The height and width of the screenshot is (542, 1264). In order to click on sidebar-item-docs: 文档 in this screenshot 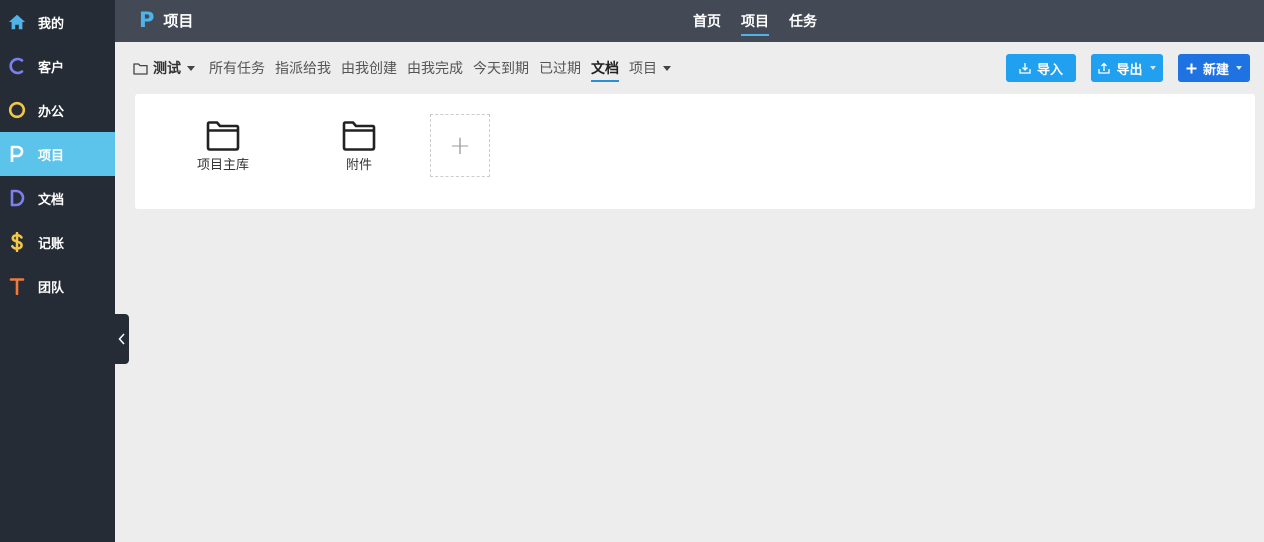, I will do `click(57, 198)`.